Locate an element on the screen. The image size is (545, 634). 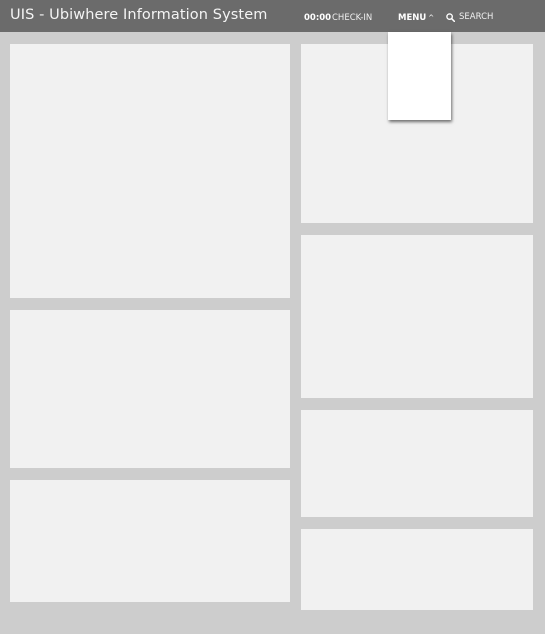
app-title: UIS - Ubiwhere Information System is located at coordinates (139, 15).